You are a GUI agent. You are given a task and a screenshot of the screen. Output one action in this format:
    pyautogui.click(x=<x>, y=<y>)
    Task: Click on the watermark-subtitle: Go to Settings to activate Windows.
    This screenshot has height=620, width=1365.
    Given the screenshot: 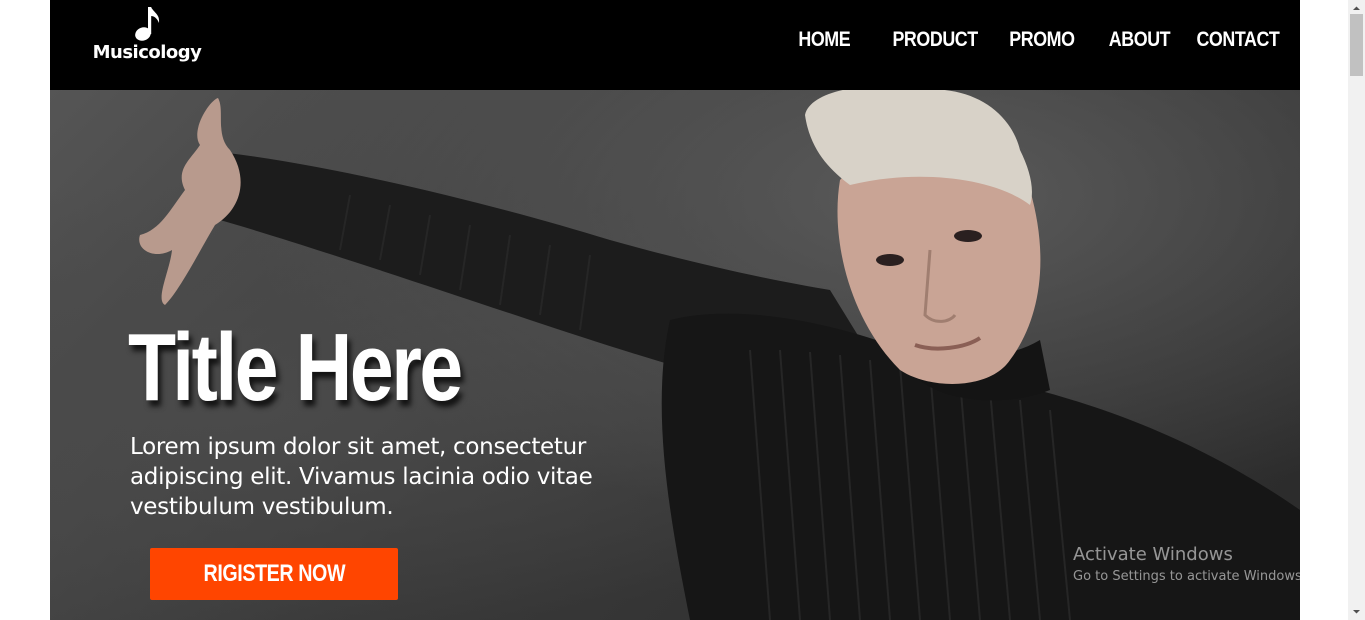 What is the action you would take?
    pyautogui.click(x=1189, y=576)
    